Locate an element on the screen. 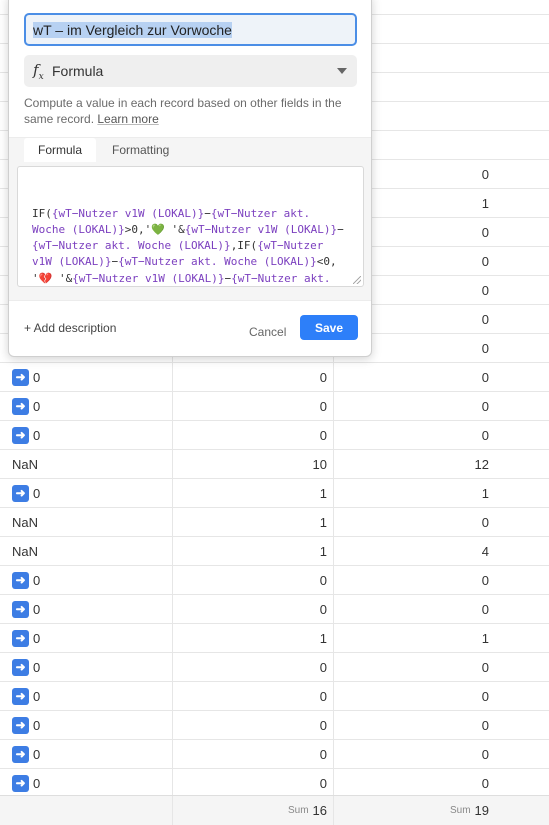 The width and height of the screenshot is (549, 825). tab-formula: Formula is located at coordinates (60, 150).